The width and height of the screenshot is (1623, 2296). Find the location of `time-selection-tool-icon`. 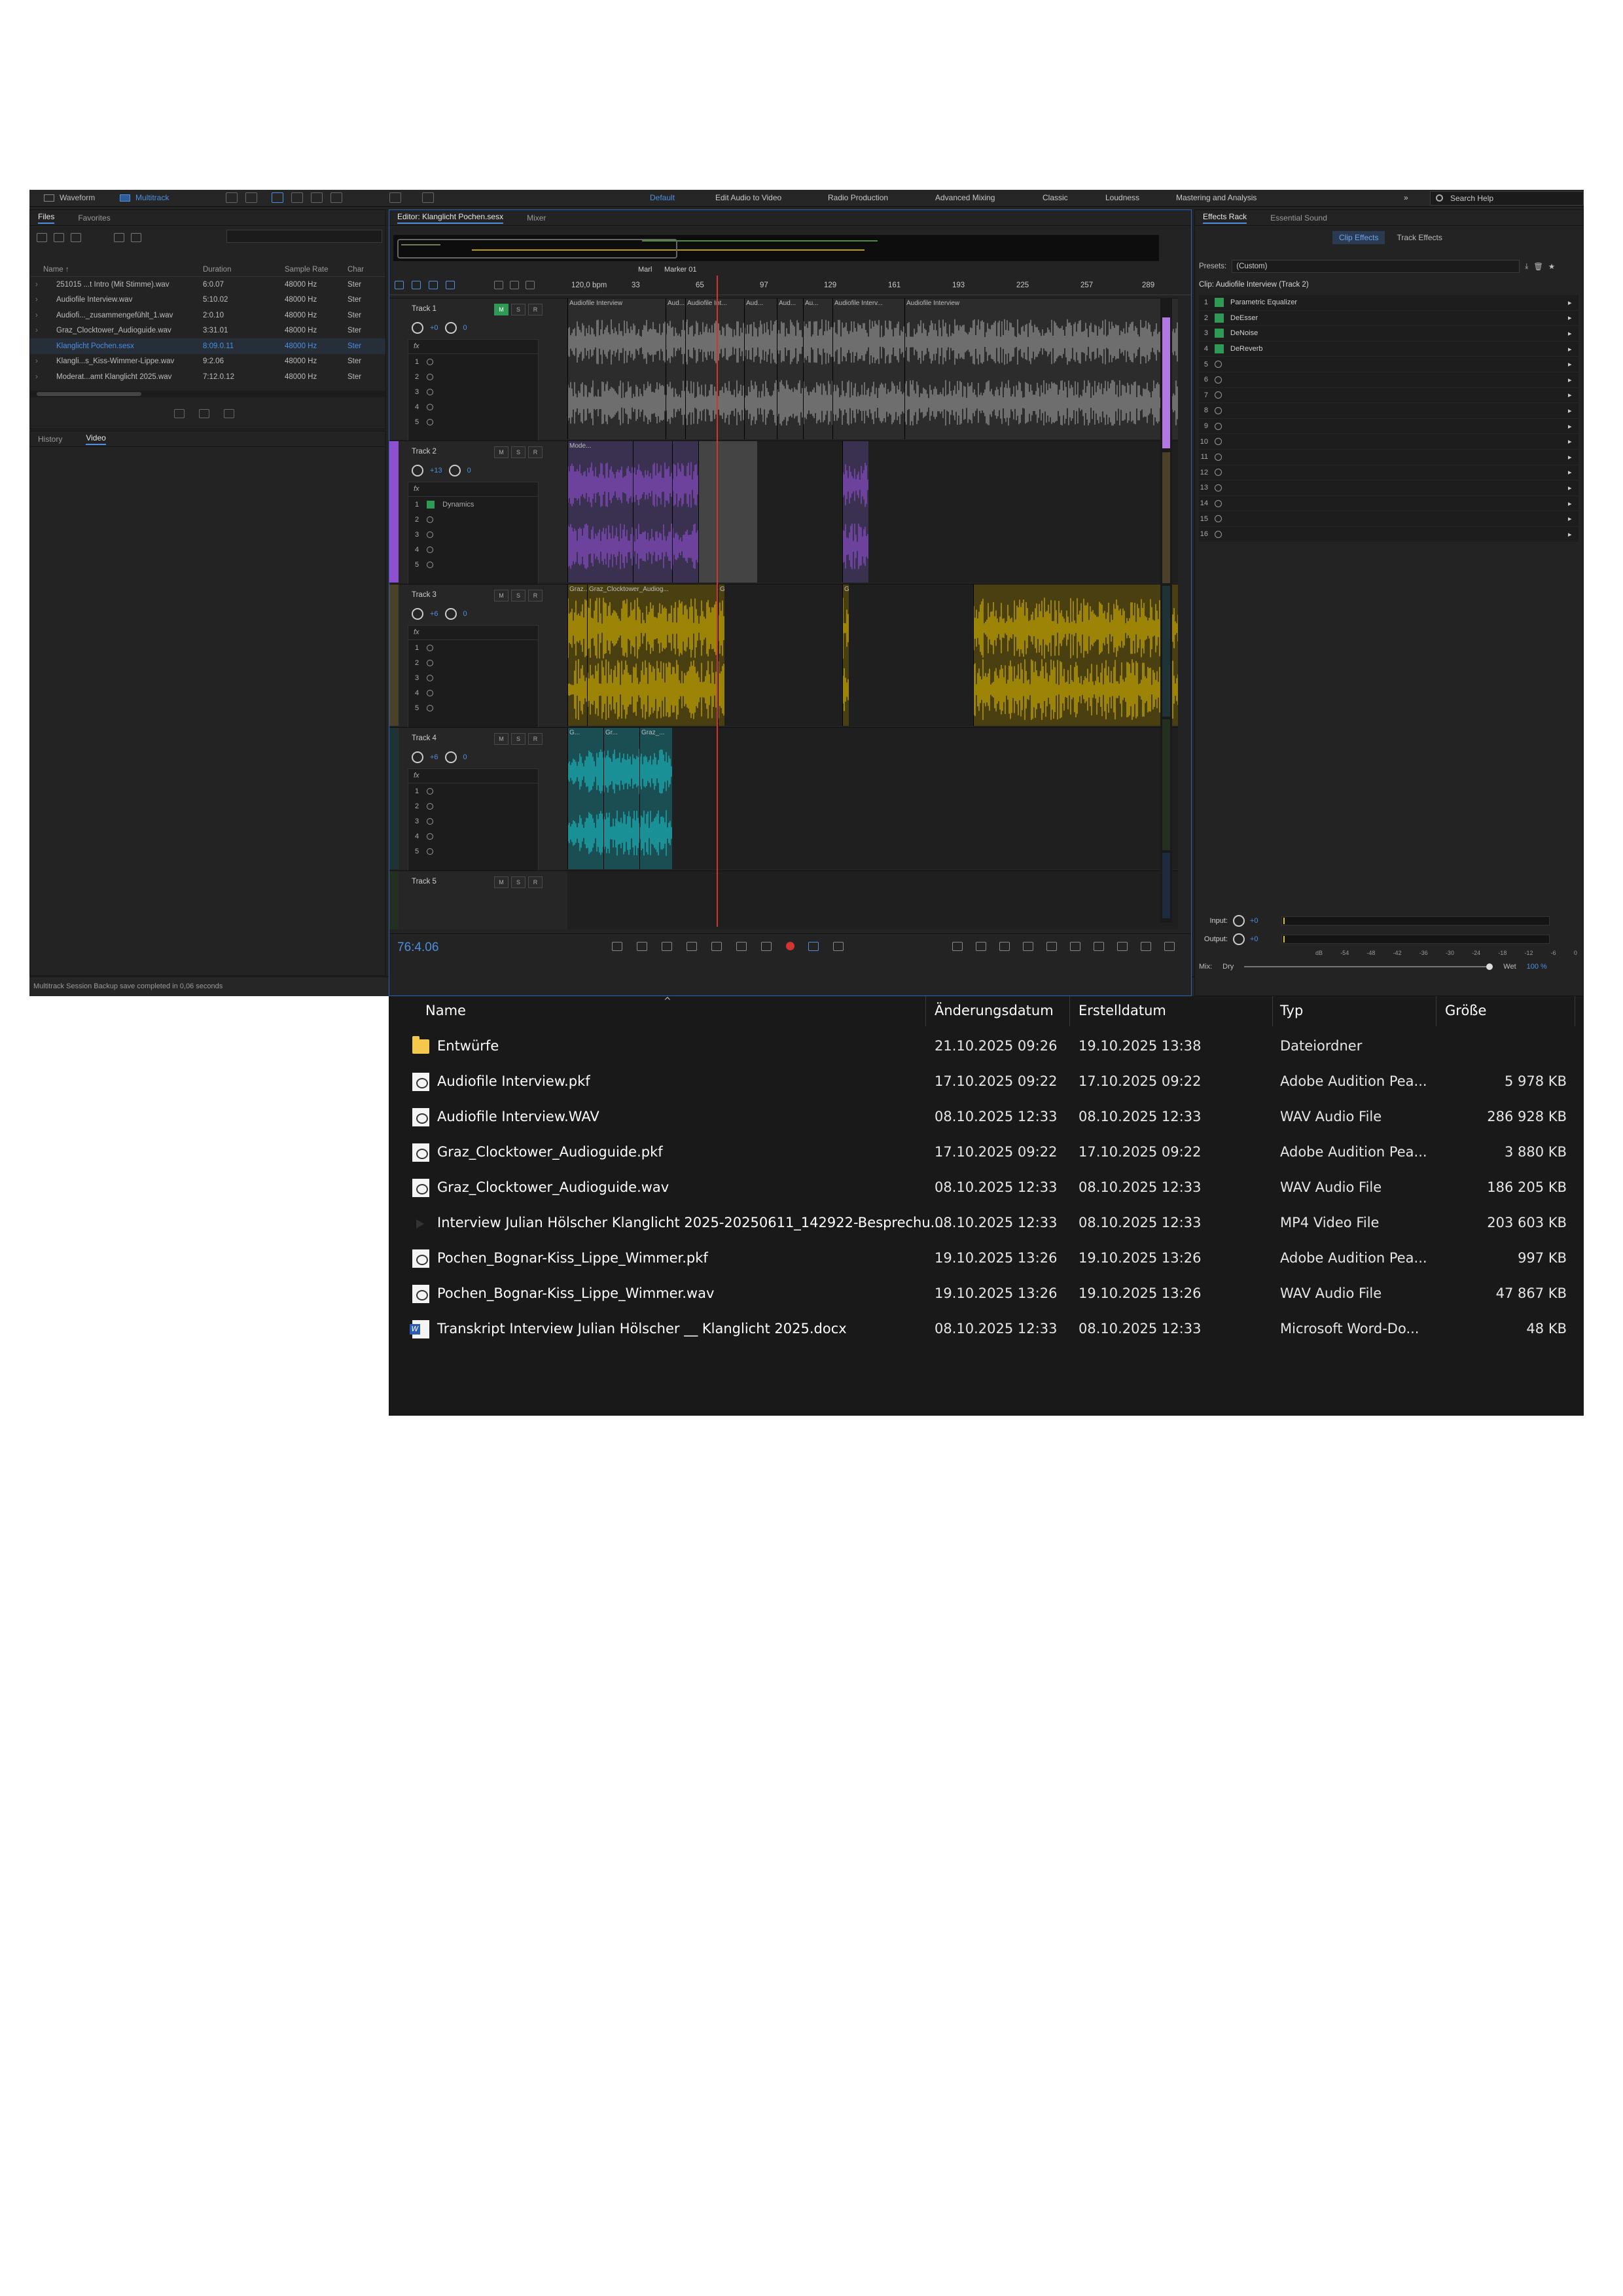

time-selection-tool-icon is located at coordinates (336, 197).